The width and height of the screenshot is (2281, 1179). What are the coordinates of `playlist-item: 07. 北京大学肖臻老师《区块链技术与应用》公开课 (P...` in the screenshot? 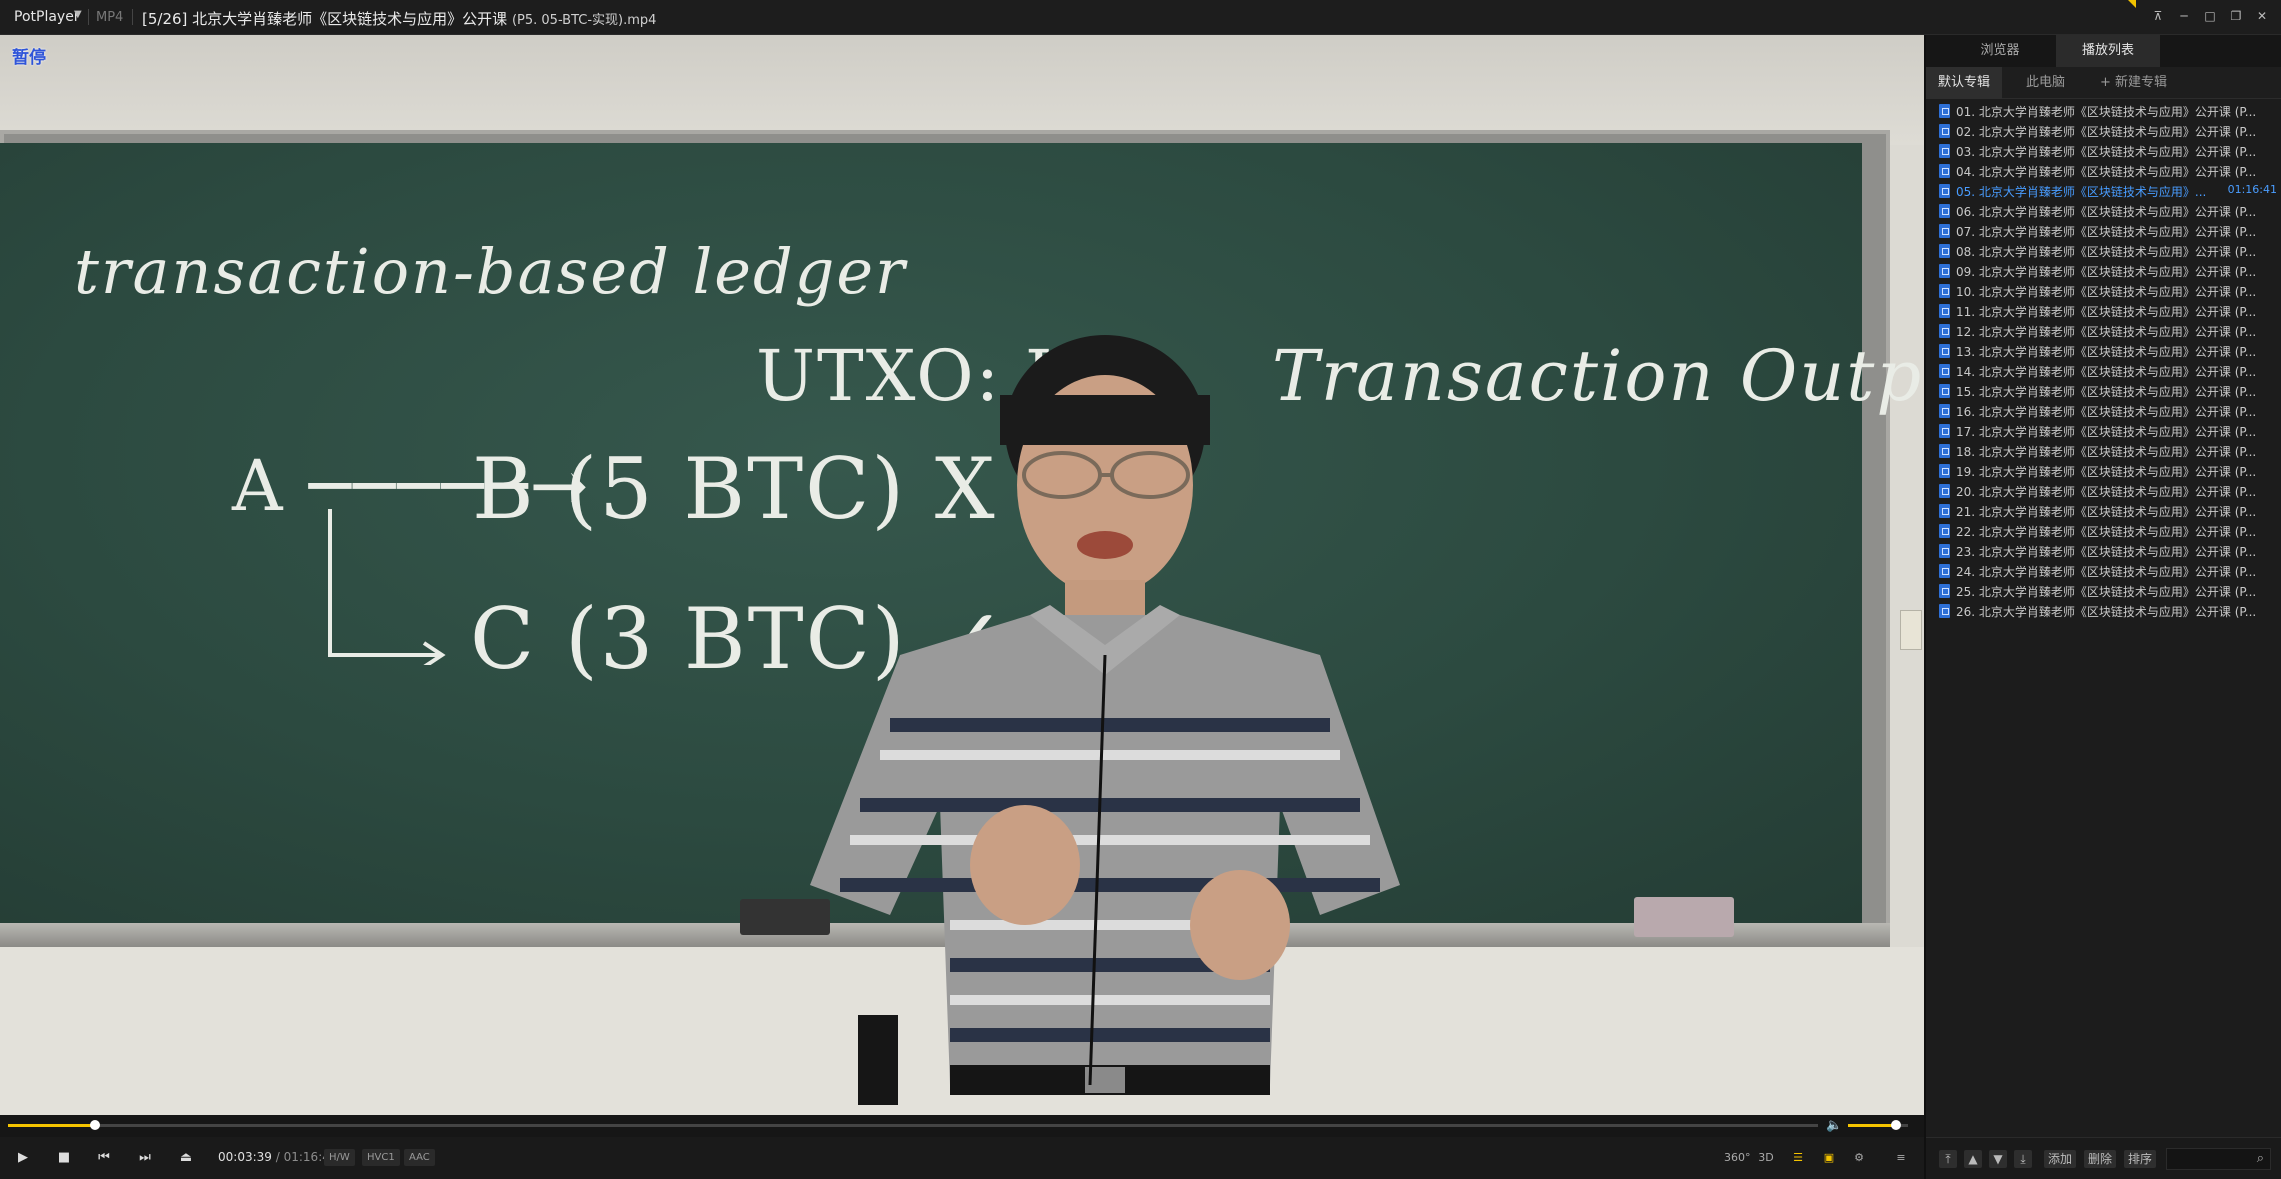 It's located at (2103, 231).